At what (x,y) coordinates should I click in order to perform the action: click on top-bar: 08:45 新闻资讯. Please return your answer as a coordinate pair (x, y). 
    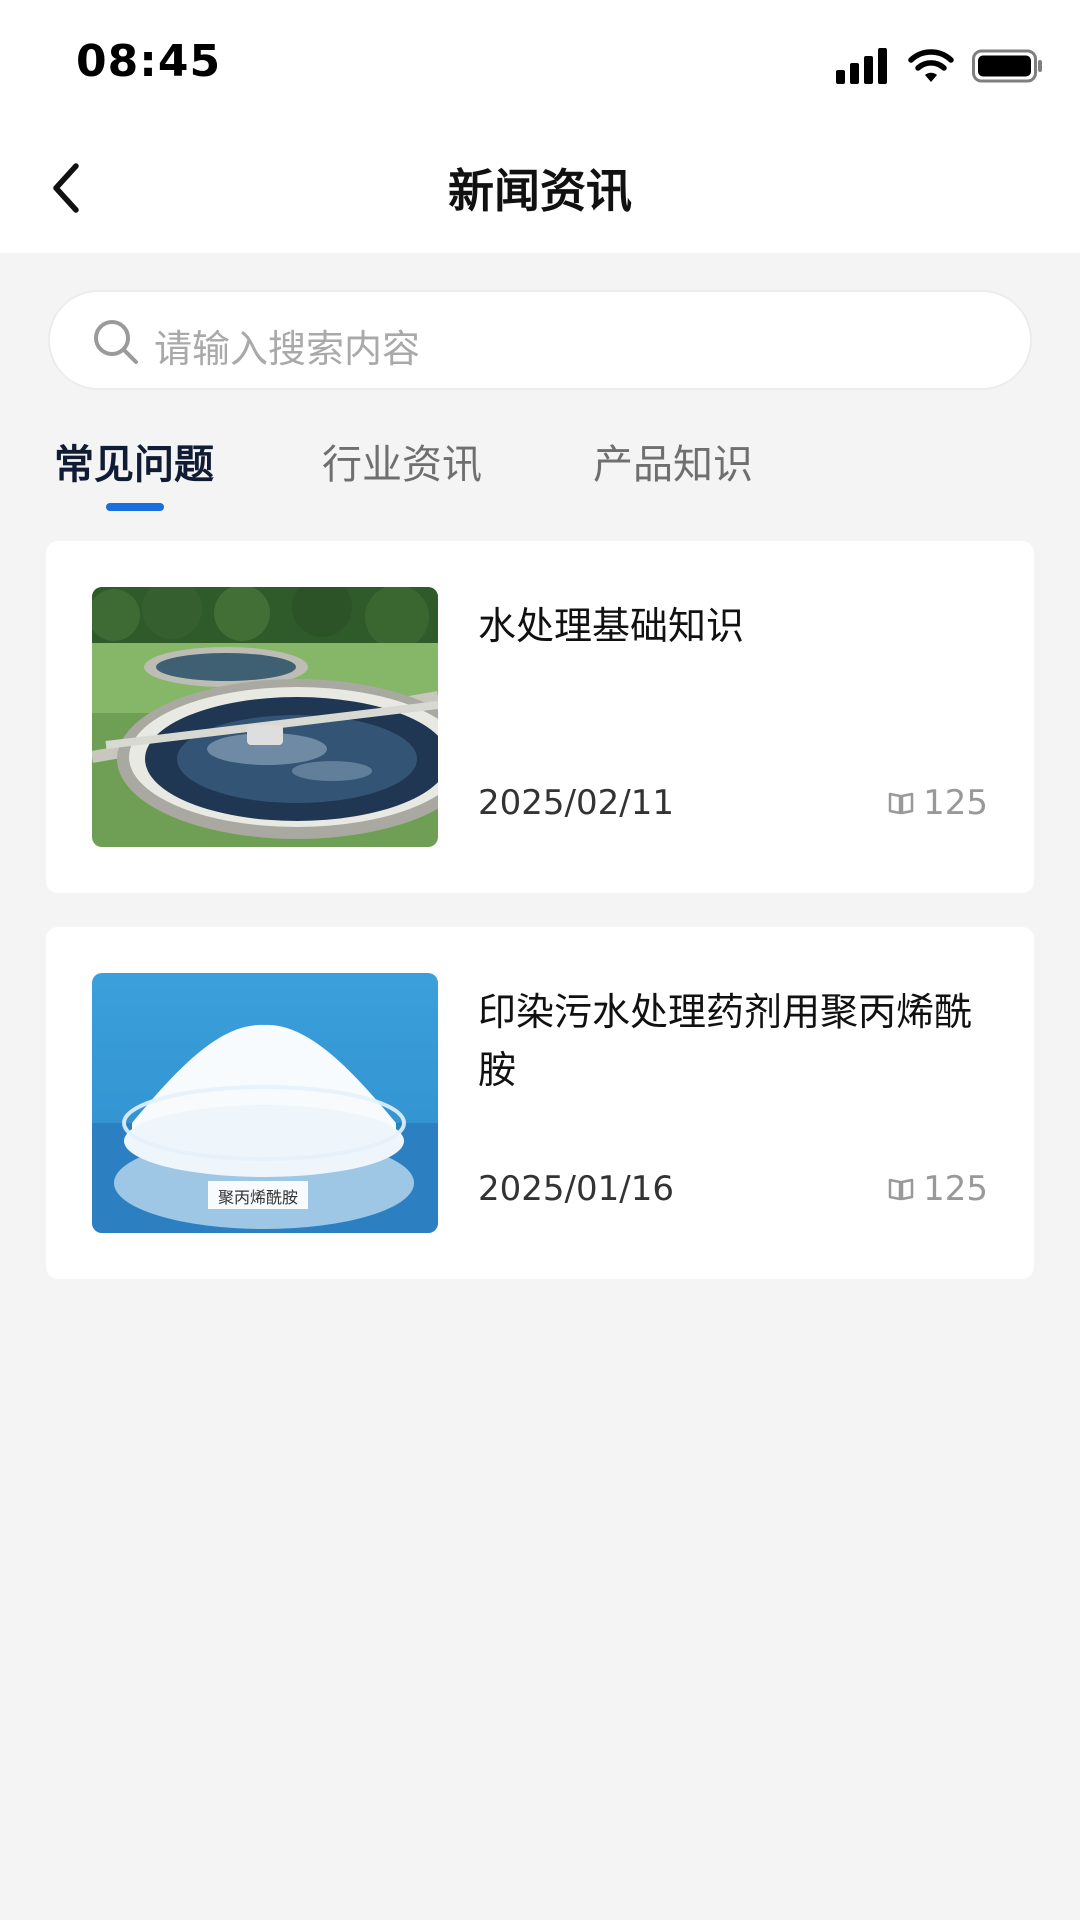
    Looking at the image, I should click on (540, 126).